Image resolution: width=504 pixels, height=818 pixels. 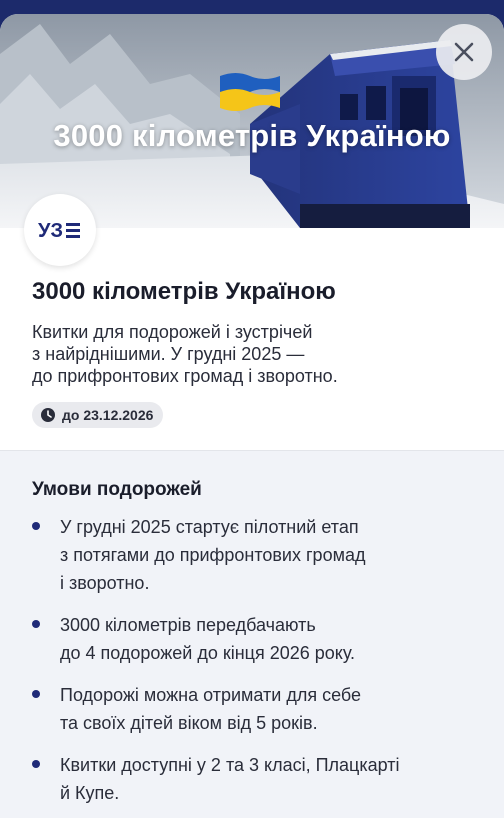 I want to click on uz-logo: УЗ, so click(x=60, y=230).